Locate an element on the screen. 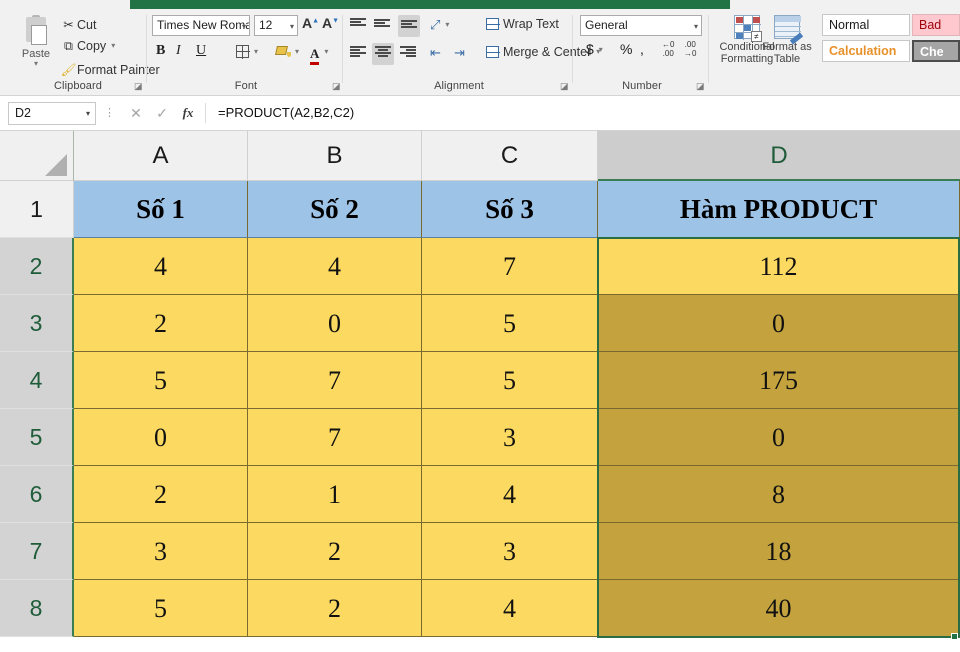 The height and width of the screenshot is (652, 960). column-header-b: B is located at coordinates (335, 156).